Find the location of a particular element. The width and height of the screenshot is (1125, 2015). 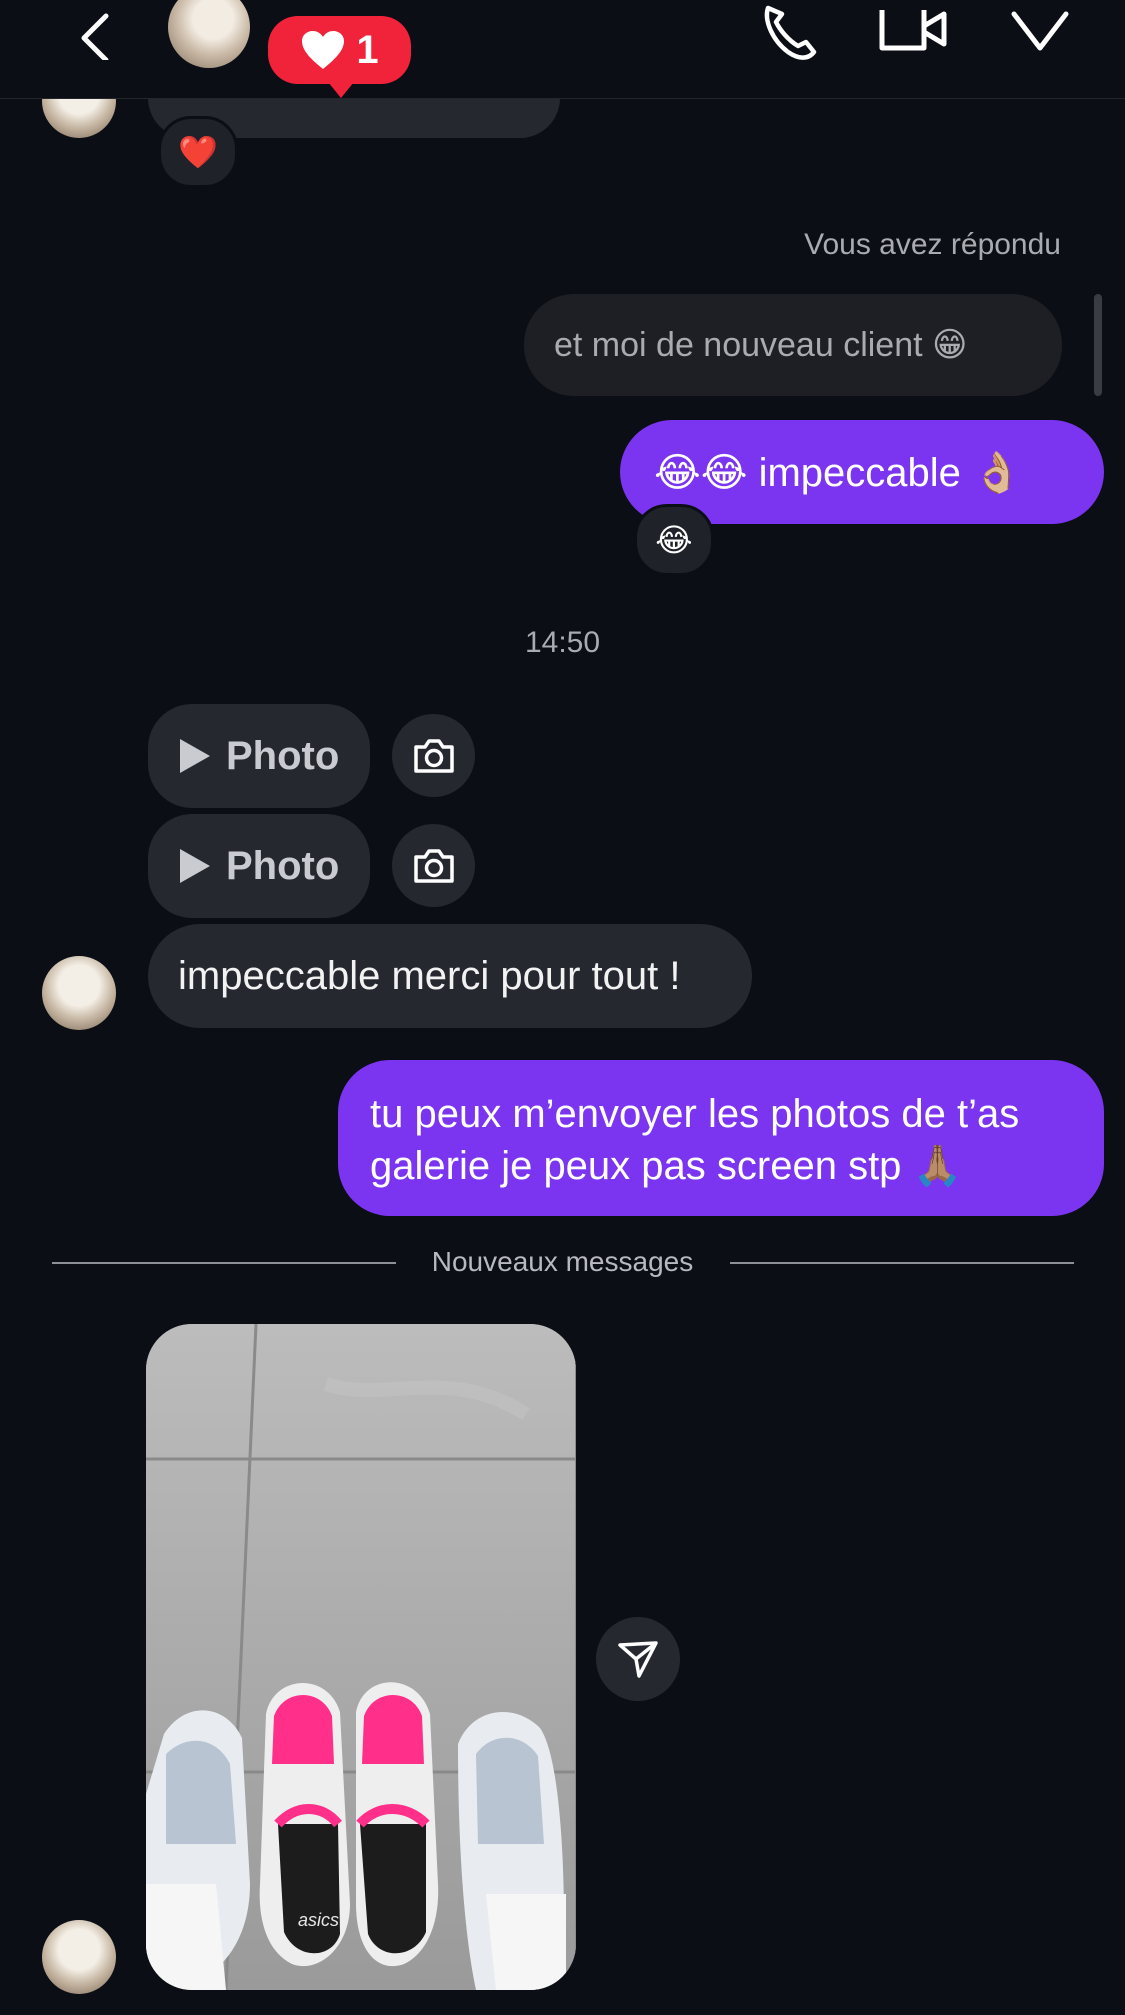

sent-message-line: tu peux m’envoyer les photos de t’as is located at coordinates (695, 1114).